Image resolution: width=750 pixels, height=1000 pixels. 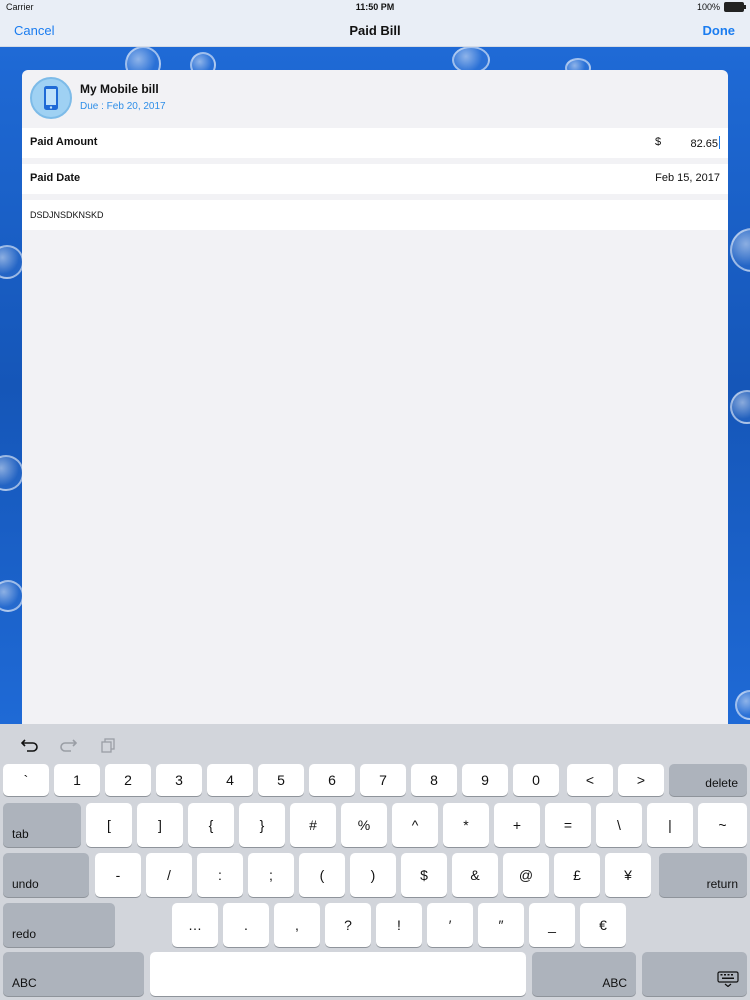 I want to click on paid-date-value: Feb 15, 2017, so click(x=687, y=178).